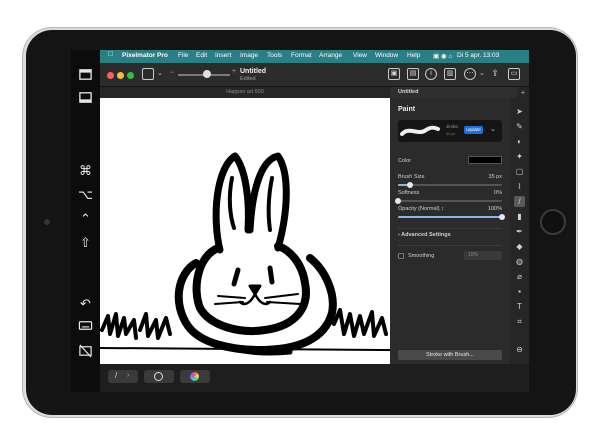 This screenshot has height=444, width=600. I want to click on brush-size-slider, so click(450, 185).